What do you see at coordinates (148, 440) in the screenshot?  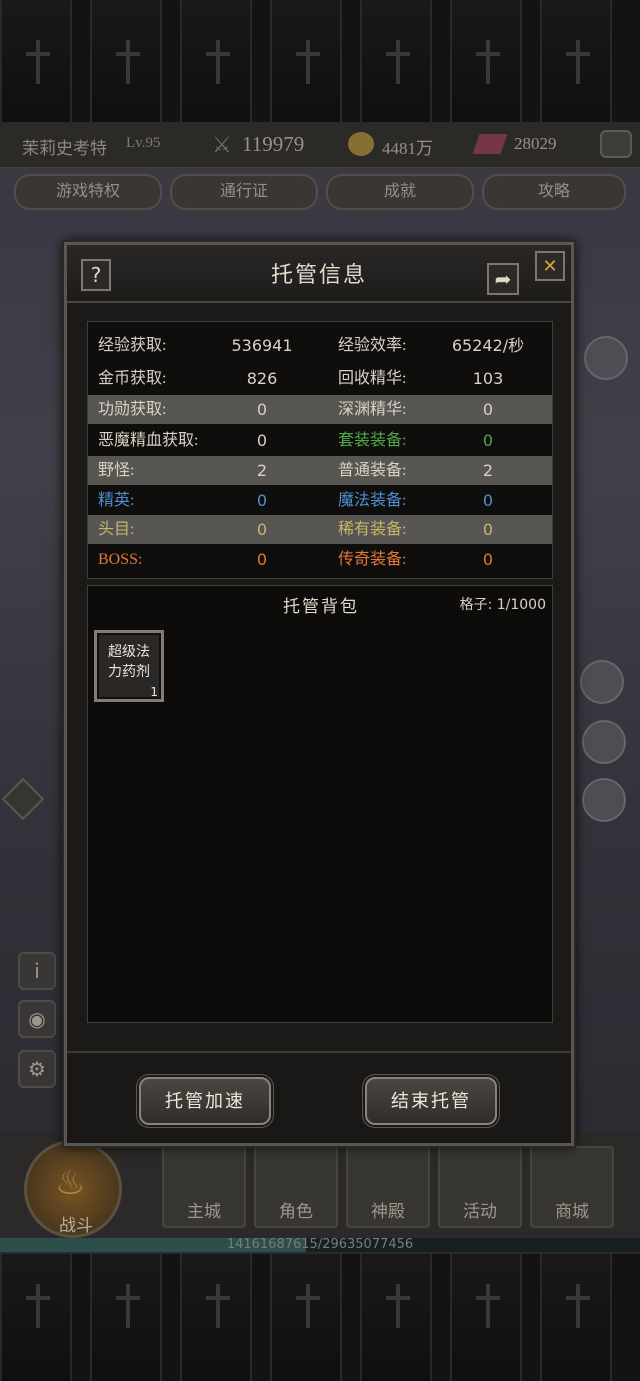 I see `stat-label: 恶魔精血获取:` at bounding box center [148, 440].